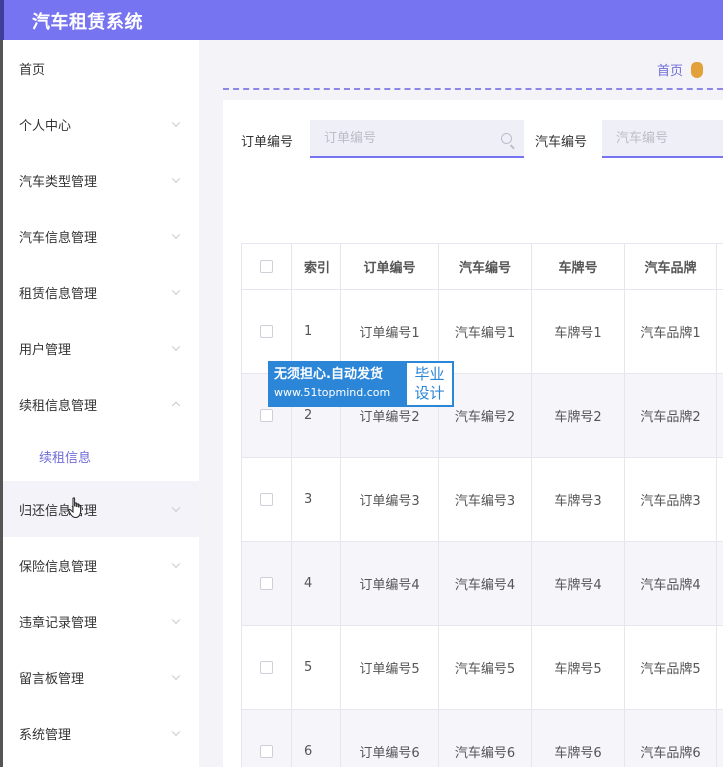 The width and height of the screenshot is (723, 767). Describe the element at coordinates (101, 348) in the screenshot. I see `sidebar-item-user: 用户管理` at that location.